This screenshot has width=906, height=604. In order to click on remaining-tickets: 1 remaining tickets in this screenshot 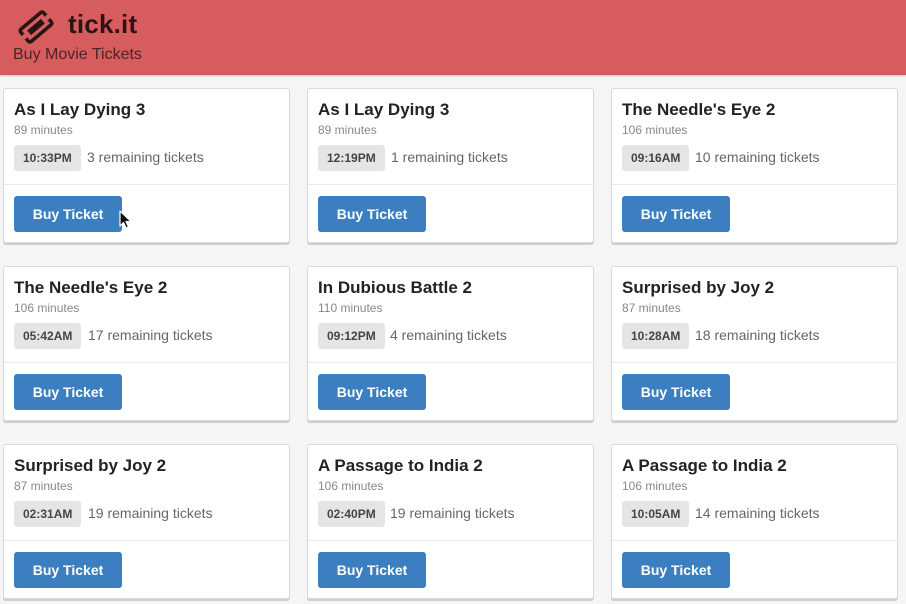, I will do `click(449, 157)`.